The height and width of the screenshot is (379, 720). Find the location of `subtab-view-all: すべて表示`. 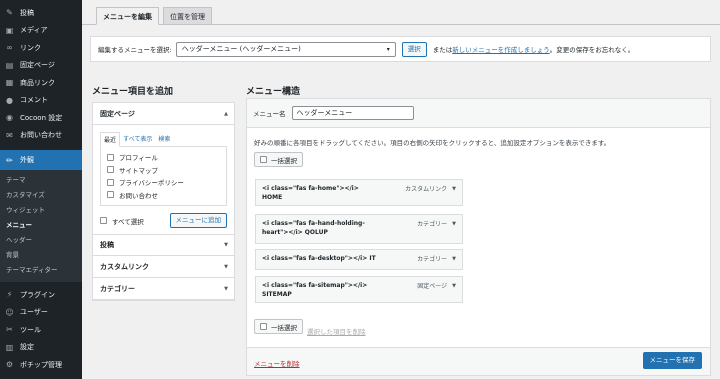

subtab-view-all: すべて表示 is located at coordinates (137, 139).